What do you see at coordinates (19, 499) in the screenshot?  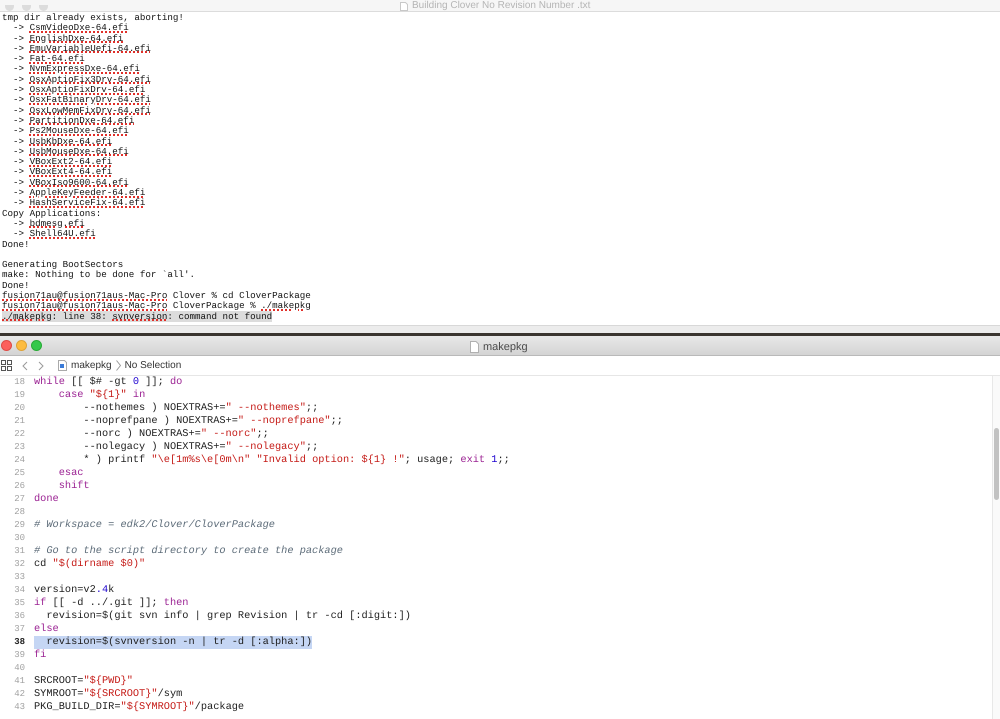 I see `line-number: 27` at bounding box center [19, 499].